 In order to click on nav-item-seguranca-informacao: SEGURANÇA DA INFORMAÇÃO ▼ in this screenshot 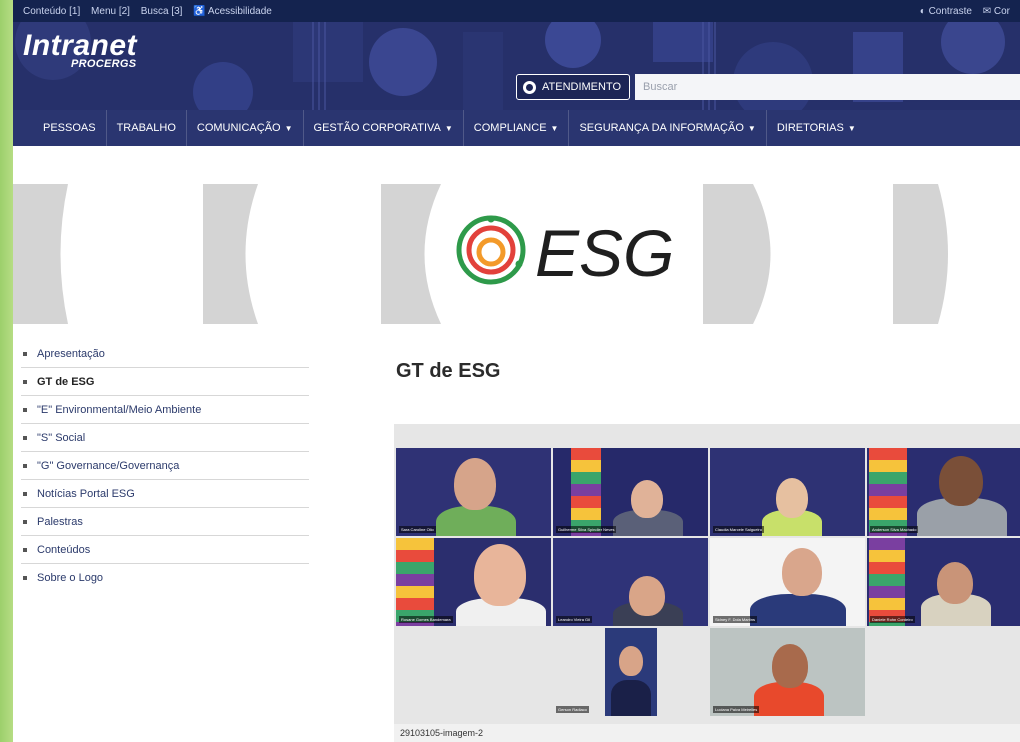, I will do `click(668, 128)`.